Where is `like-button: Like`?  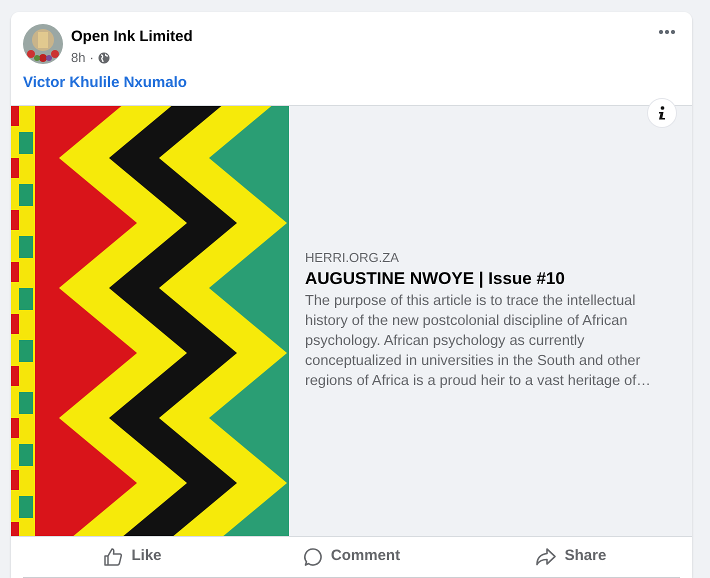
like-button: Like is located at coordinates (132, 556).